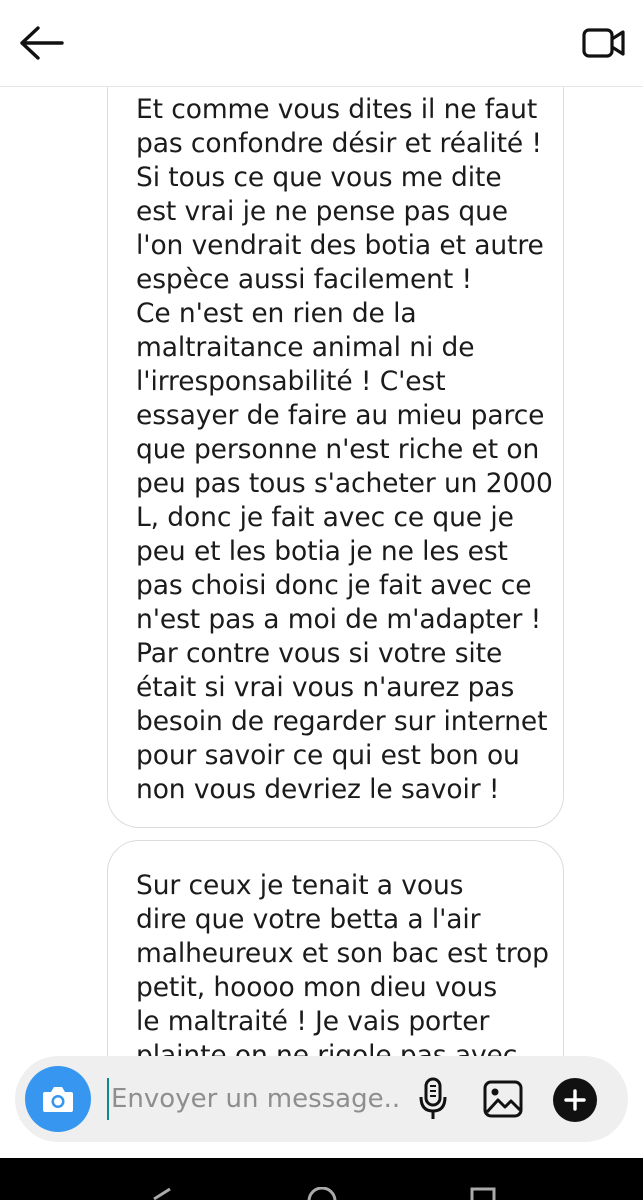 This screenshot has height=1200, width=643. What do you see at coordinates (291, 381) in the screenshot?
I see `message-line: l'irresponsabilité ! C'est` at bounding box center [291, 381].